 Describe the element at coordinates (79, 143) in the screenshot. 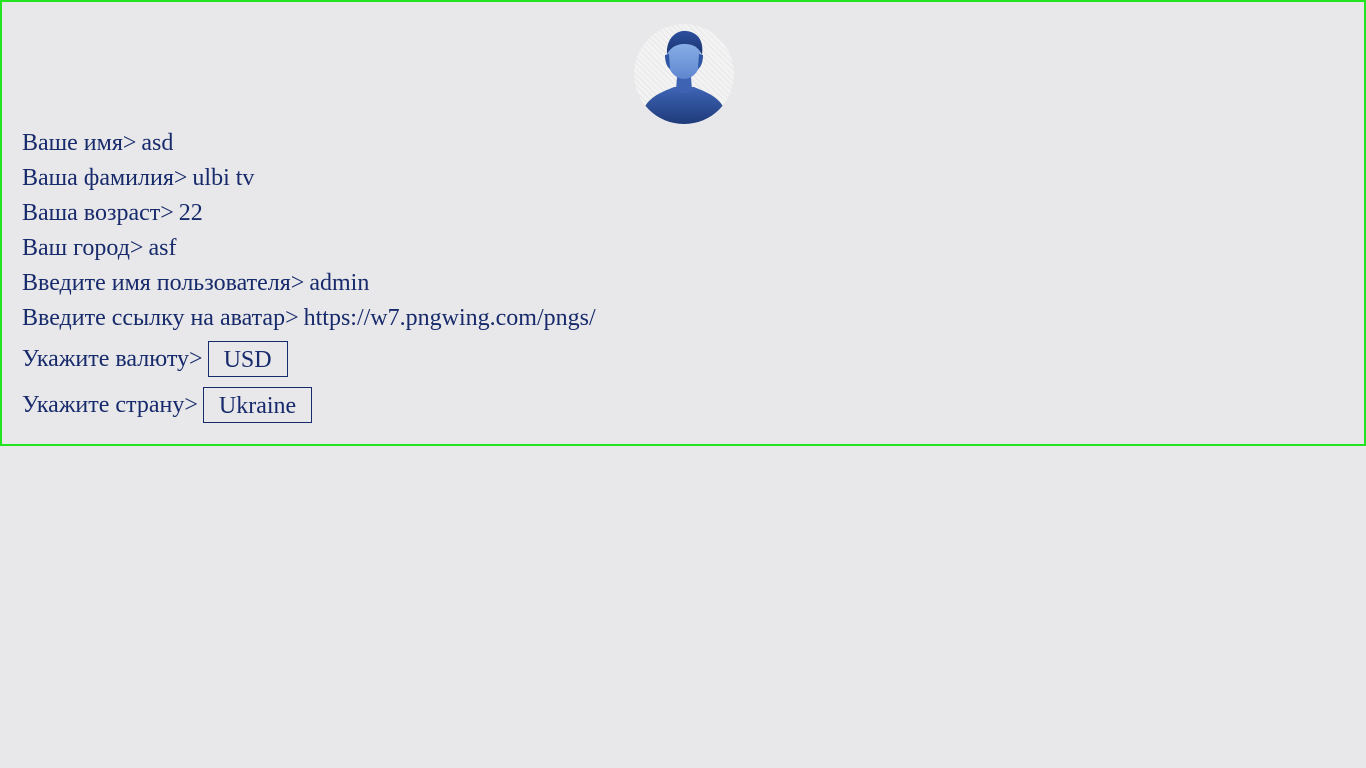

I see `first-name-label: Ваше имя>` at that location.